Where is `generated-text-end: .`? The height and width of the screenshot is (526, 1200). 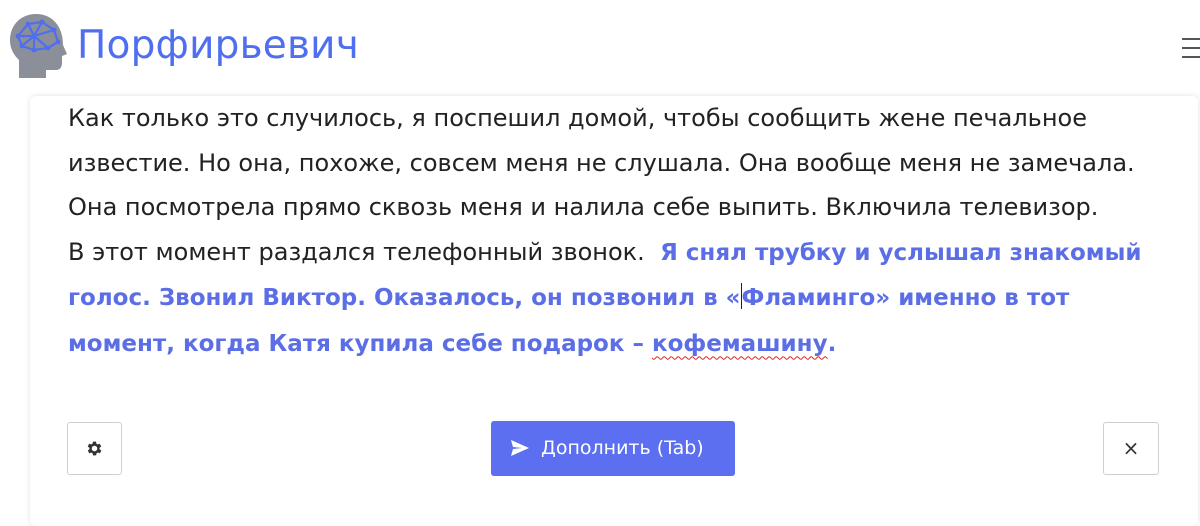
generated-text-end: . is located at coordinates (832, 343).